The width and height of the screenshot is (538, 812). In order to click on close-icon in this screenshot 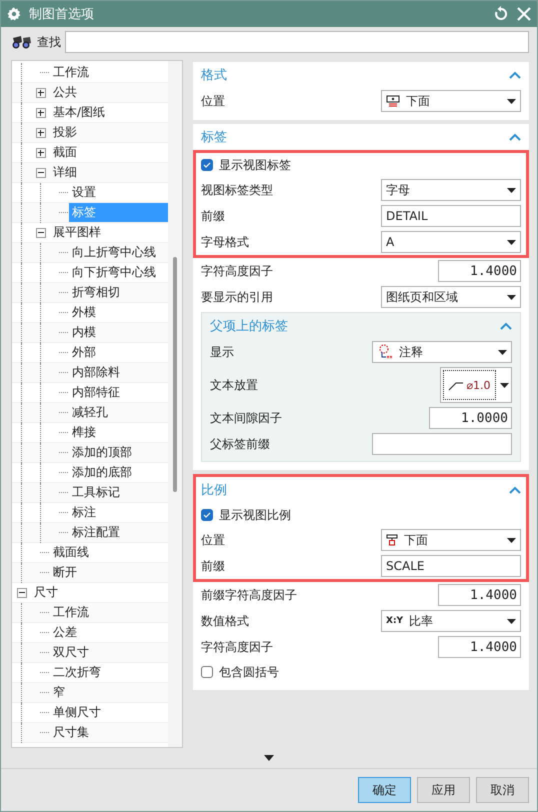, I will do `click(524, 13)`.